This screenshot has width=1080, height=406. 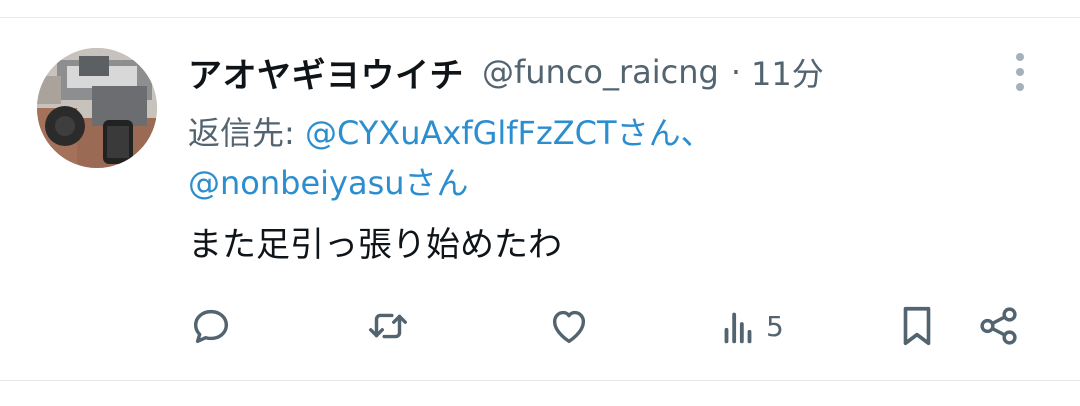 I want to click on tweet-header: アオヤギヨウイチ @funco_raicng · 11分, so click(x=506, y=72).